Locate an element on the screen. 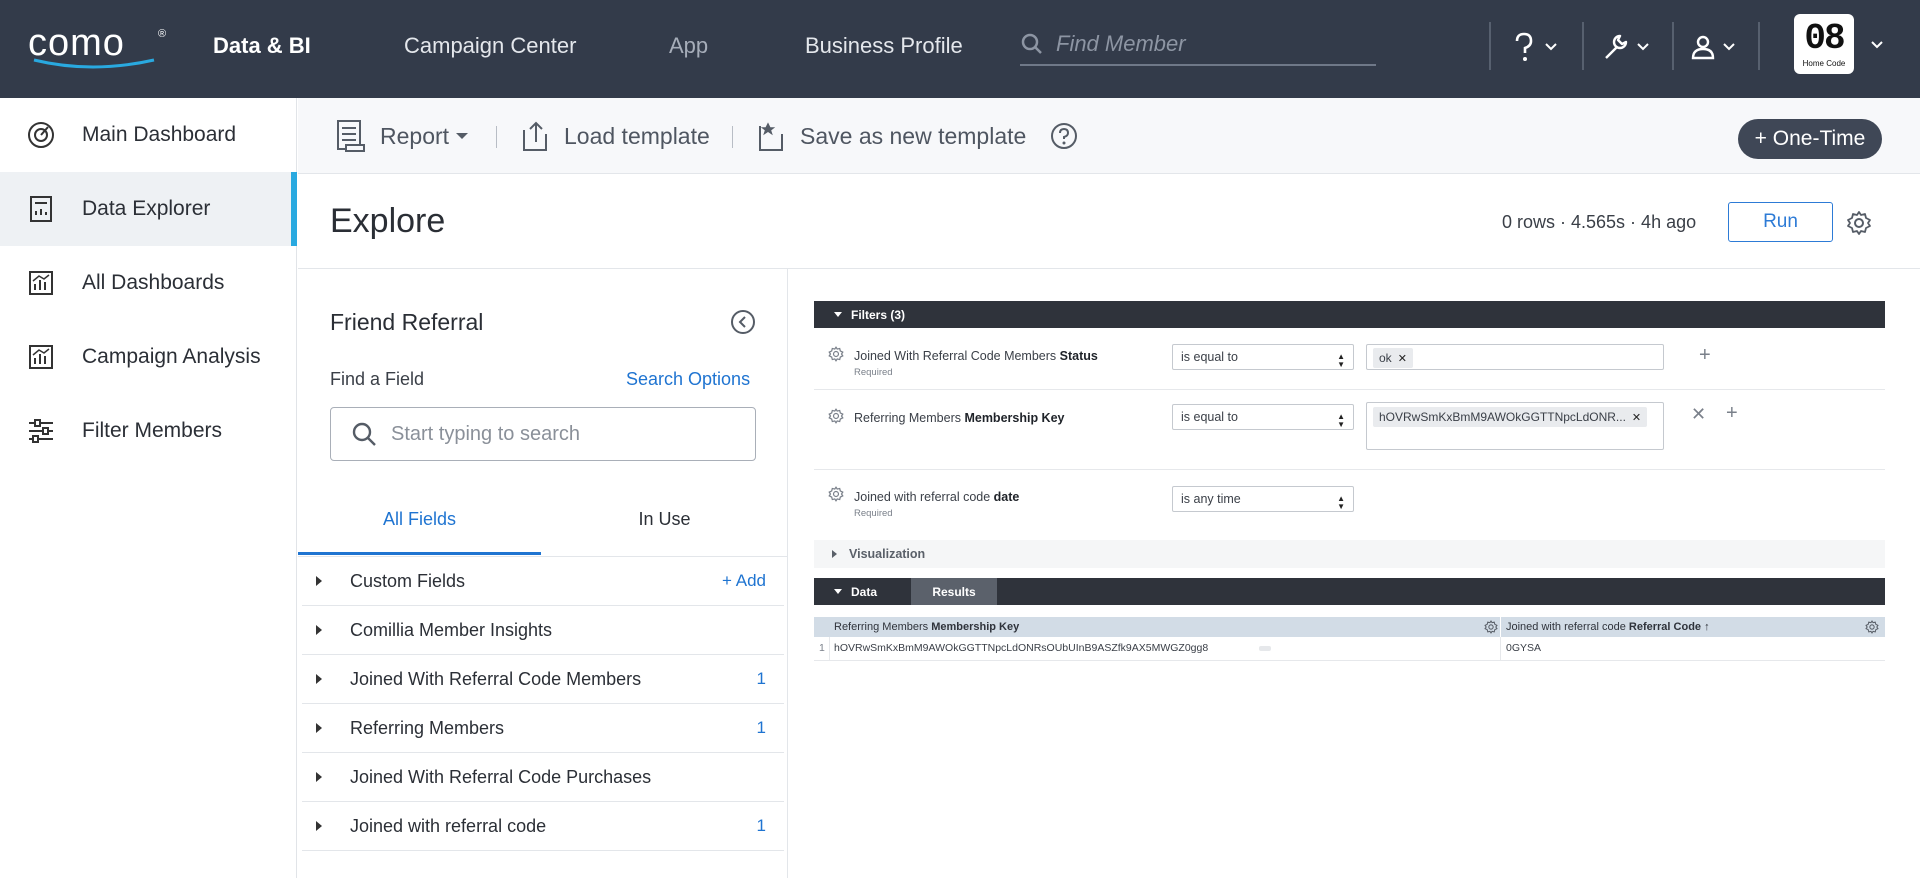 The image size is (1920, 878). tools-menu is located at coordinates (1625, 47).